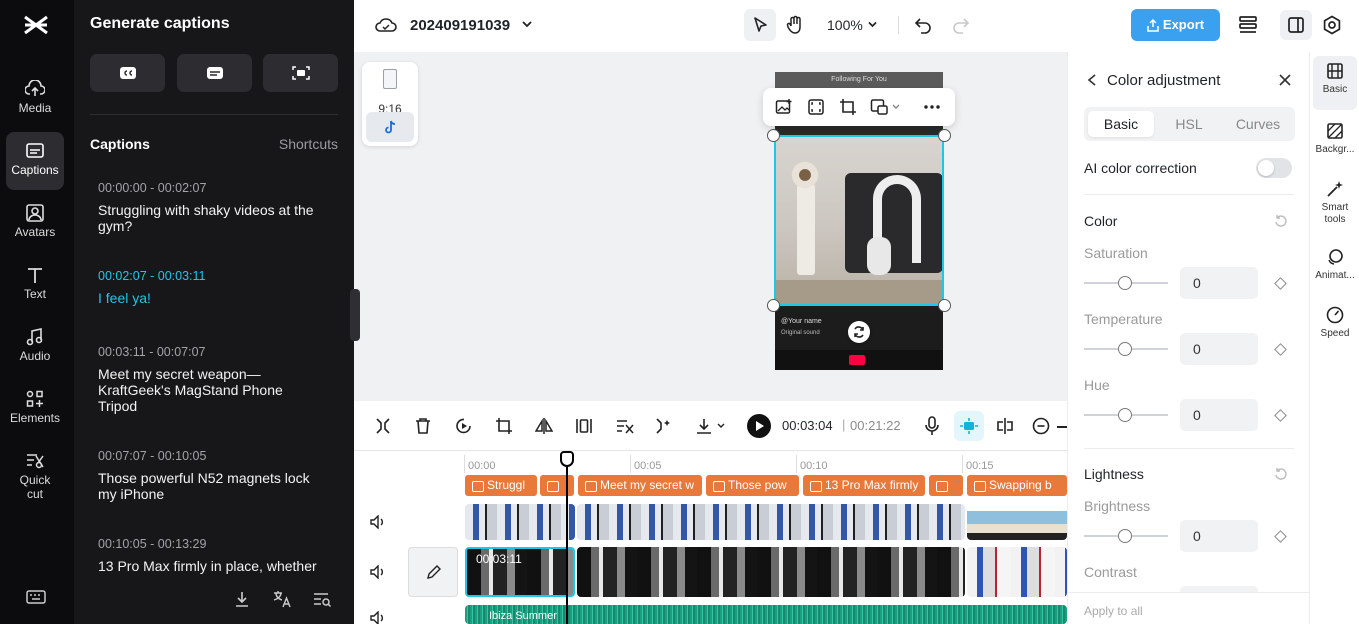 This screenshot has width=1359, height=624. I want to click on rail-text: Text, so click(35, 285).